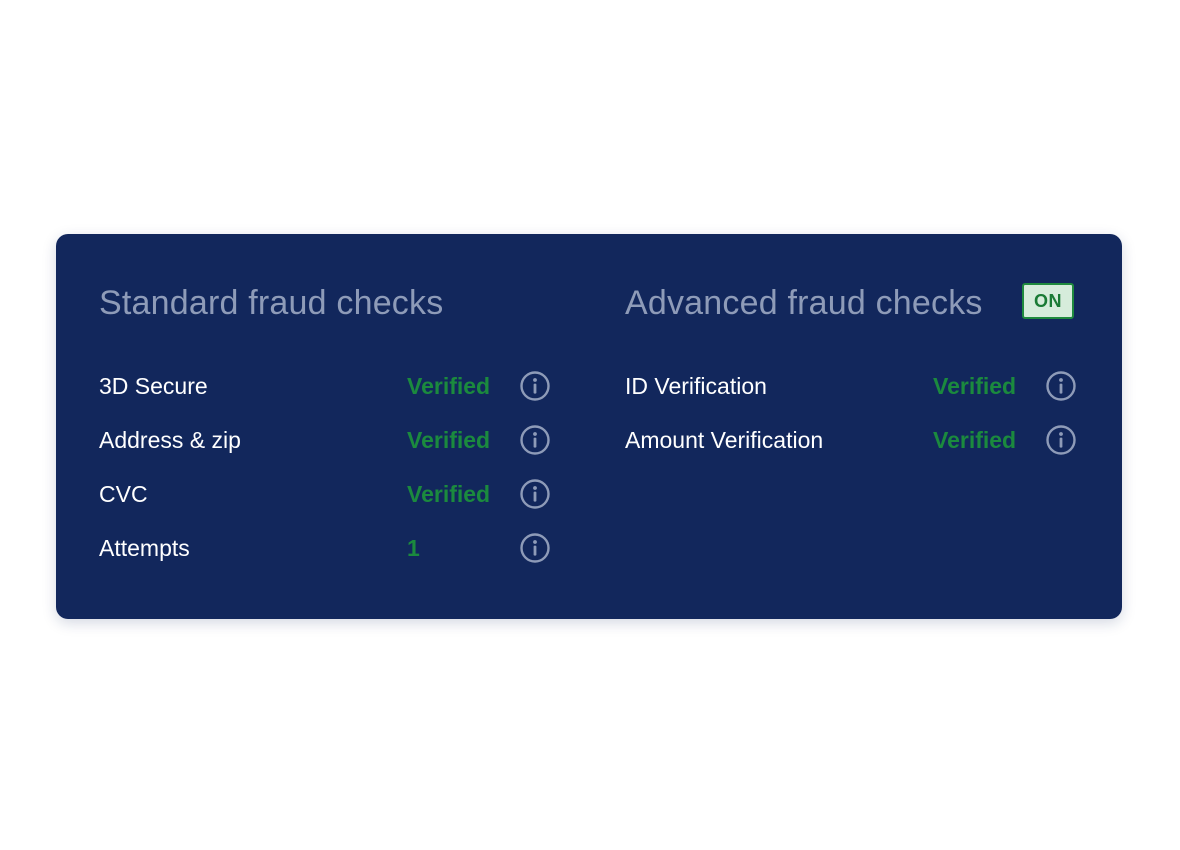 The width and height of the screenshot is (1180, 850). Describe the element at coordinates (329, 548) in the screenshot. I see `check-row-attempts: Attempts 1` at that location.